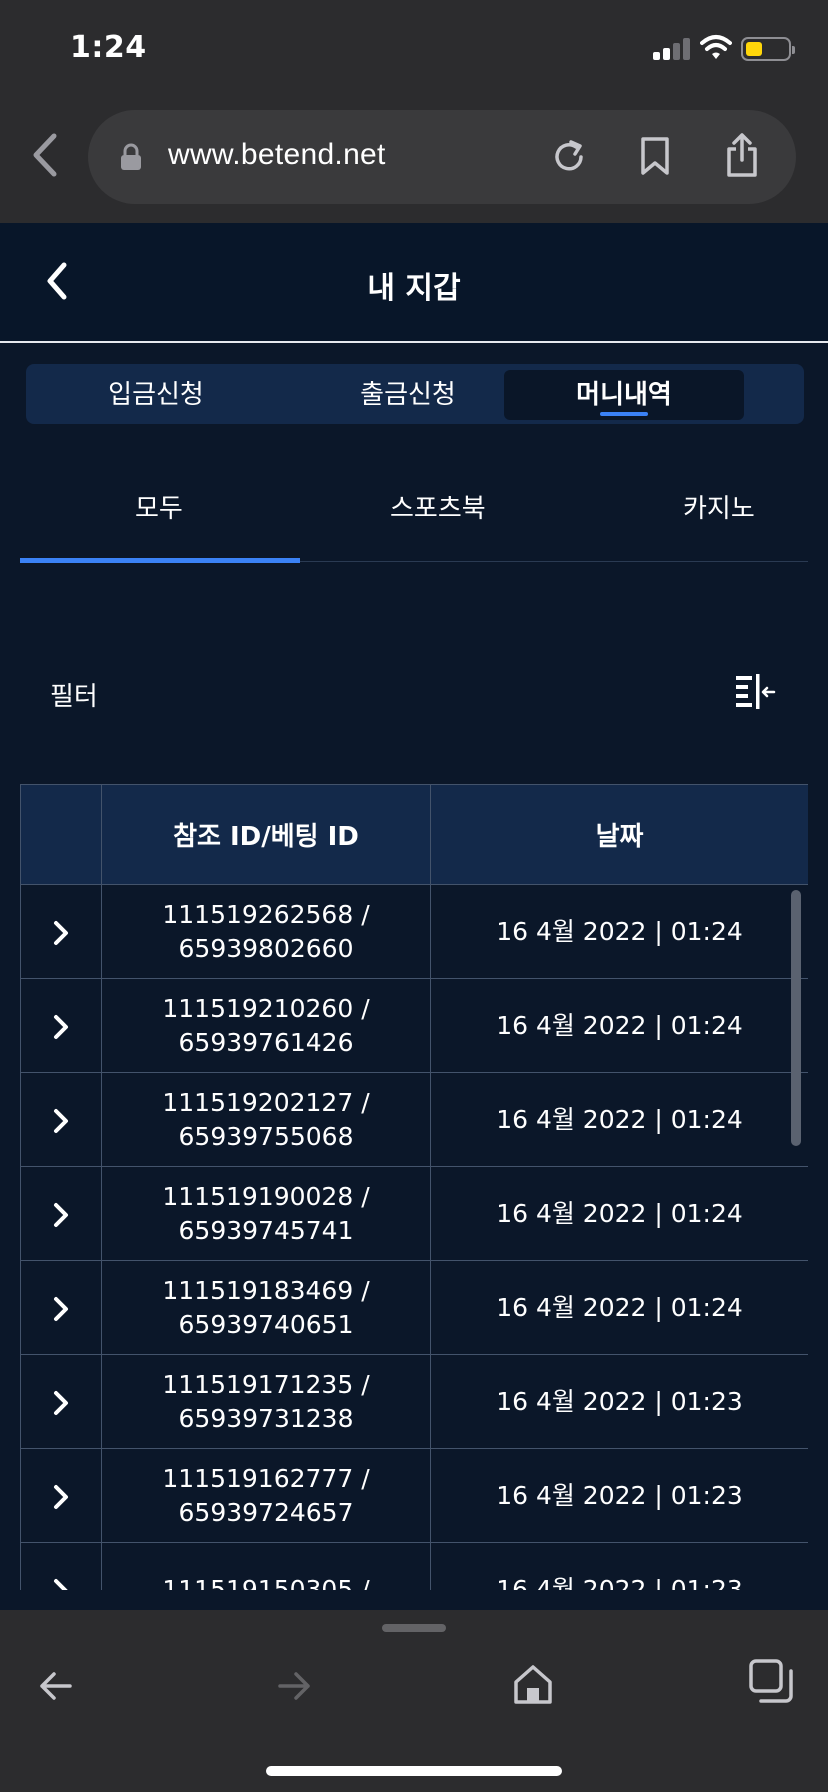 The image size is (828, 1792). Describe the element at coordinates (266, 1008) in the screenshot. I see `ref-id: 111519210260 /` at that location.